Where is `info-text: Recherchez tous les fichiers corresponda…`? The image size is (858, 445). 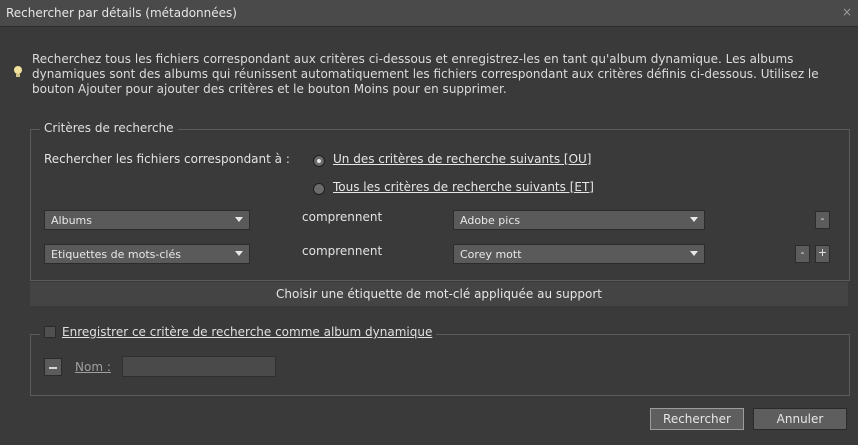
info-text: Recherchez tous les fichiers corresponda… is located at coordinates (425, 74).